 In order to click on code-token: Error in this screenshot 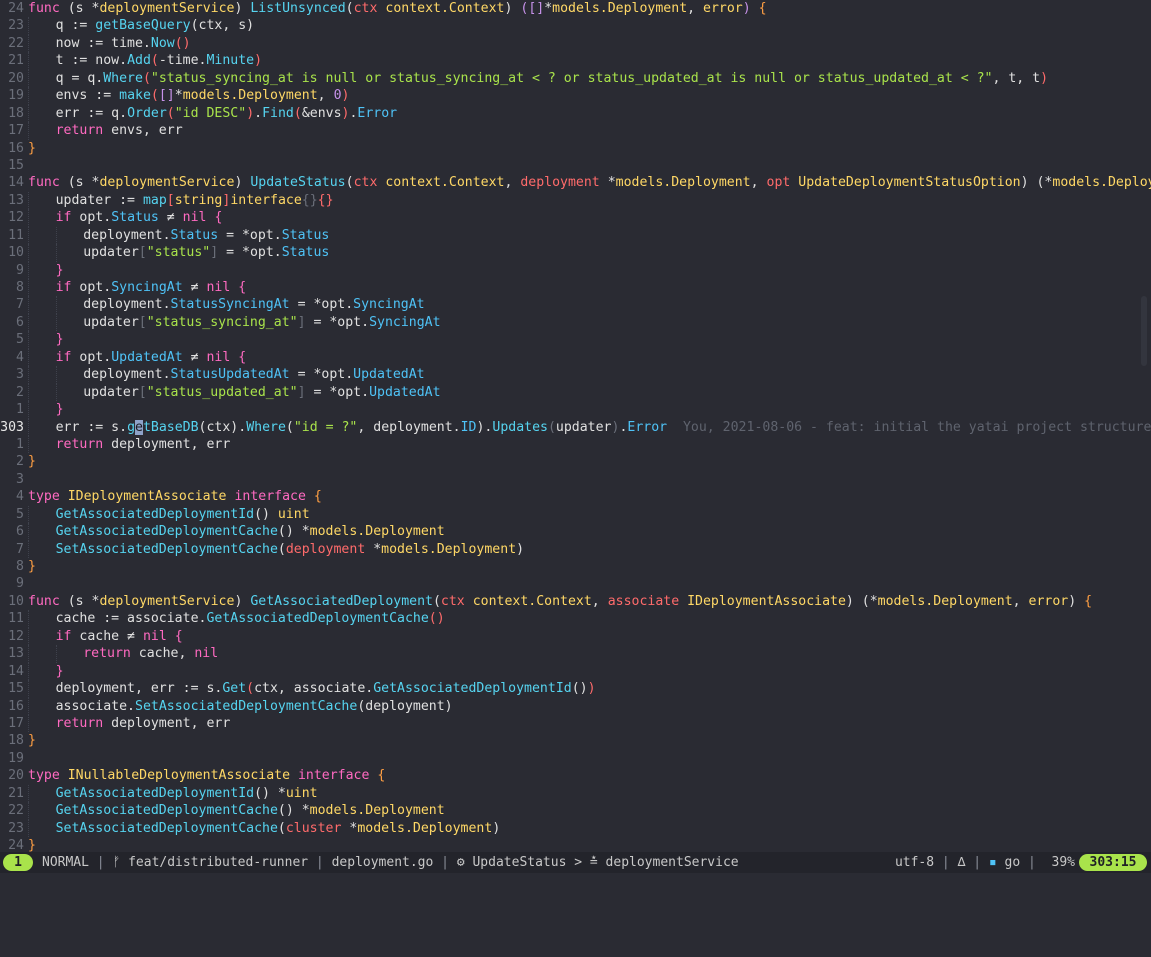, I will do `click(377, 113)`.